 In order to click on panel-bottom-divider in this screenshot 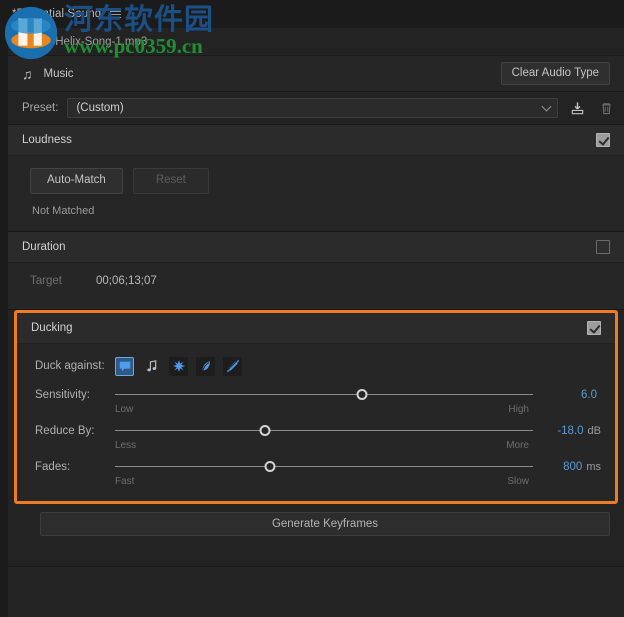, I will do `click(316, 566)`.